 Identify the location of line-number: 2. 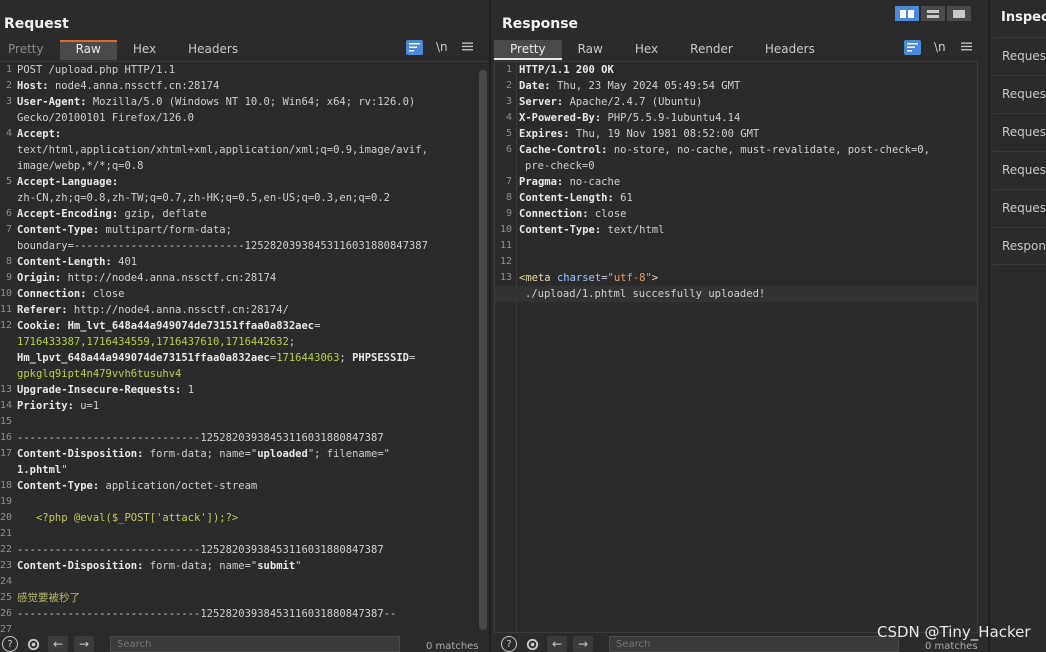
(8, 85).